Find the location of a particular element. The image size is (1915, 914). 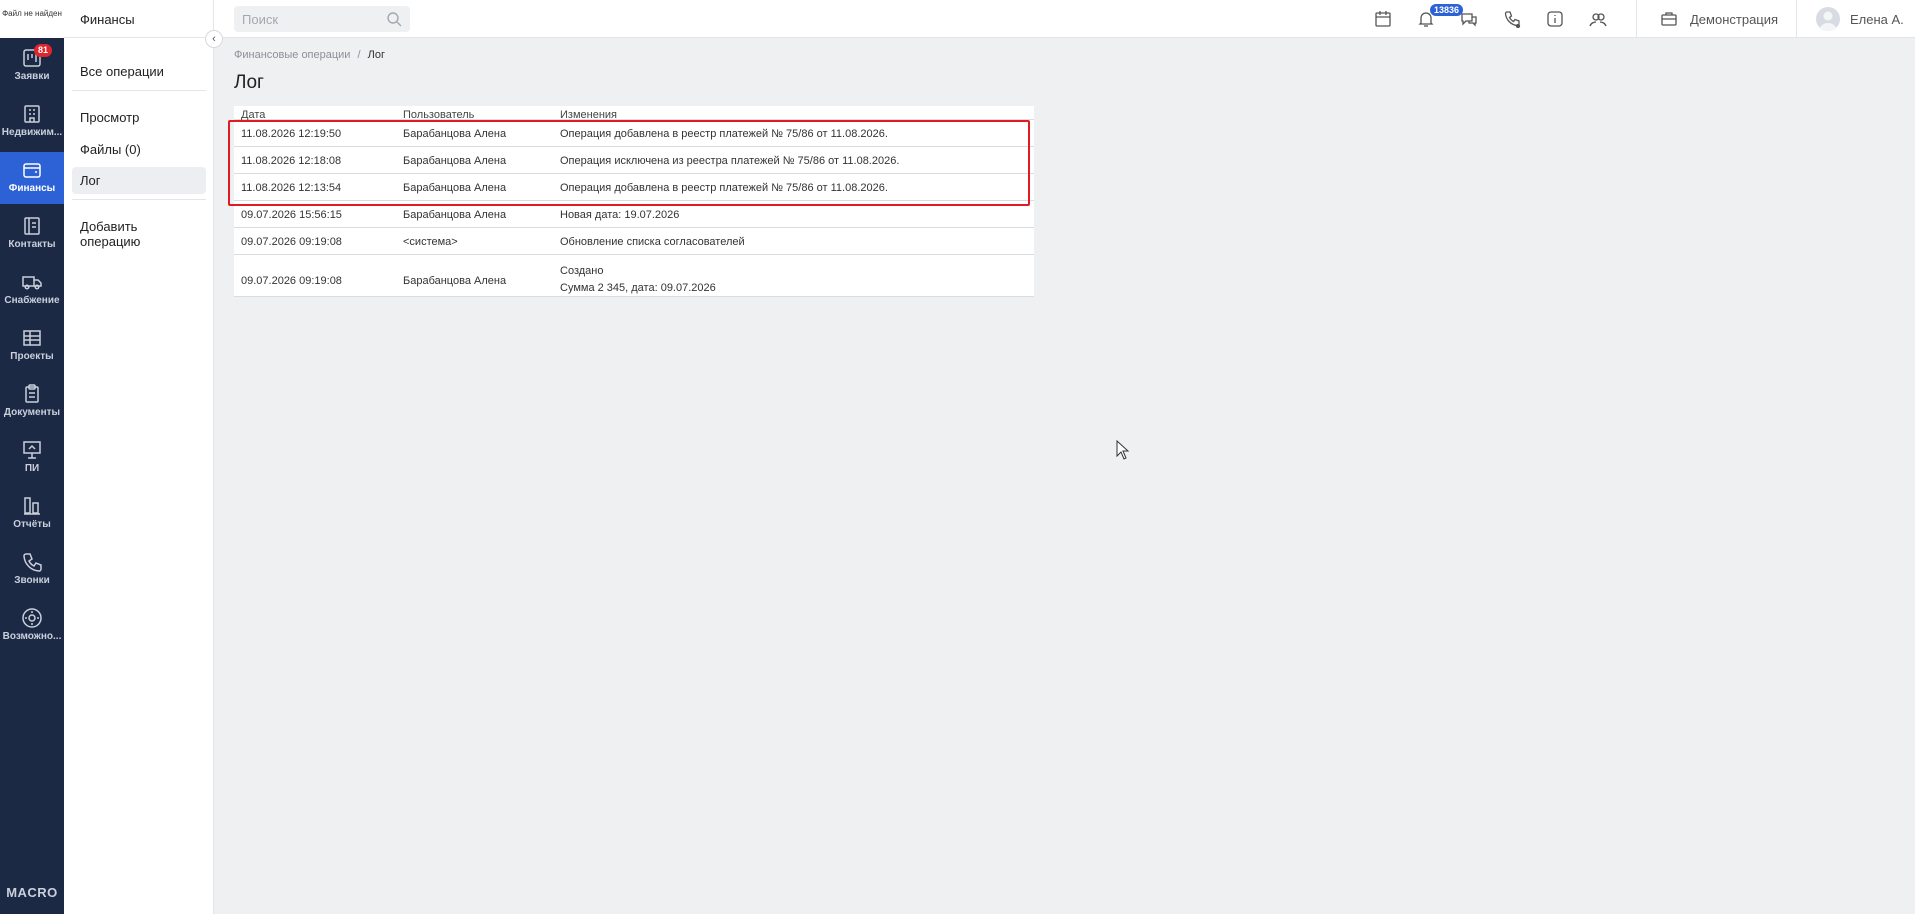

demo-mode-label: Демонстрация is located at coordinates (1734, 19).